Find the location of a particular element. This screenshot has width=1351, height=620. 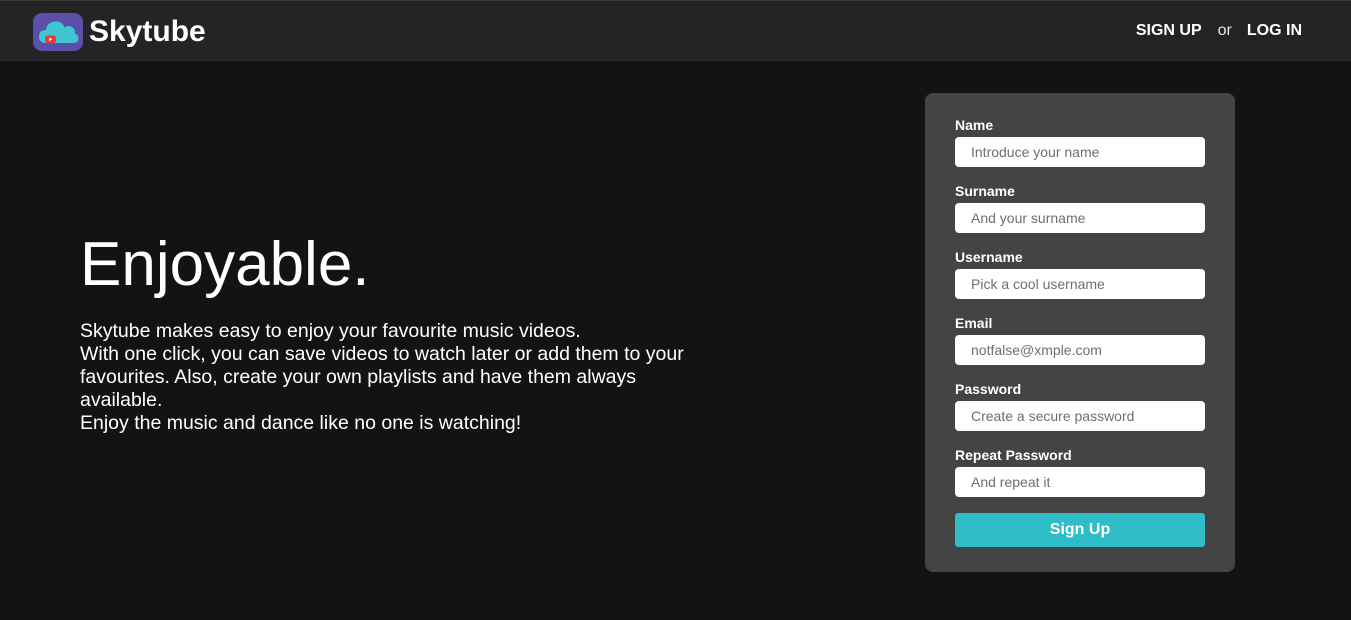

password-input is located at coordinates (1080, 416).